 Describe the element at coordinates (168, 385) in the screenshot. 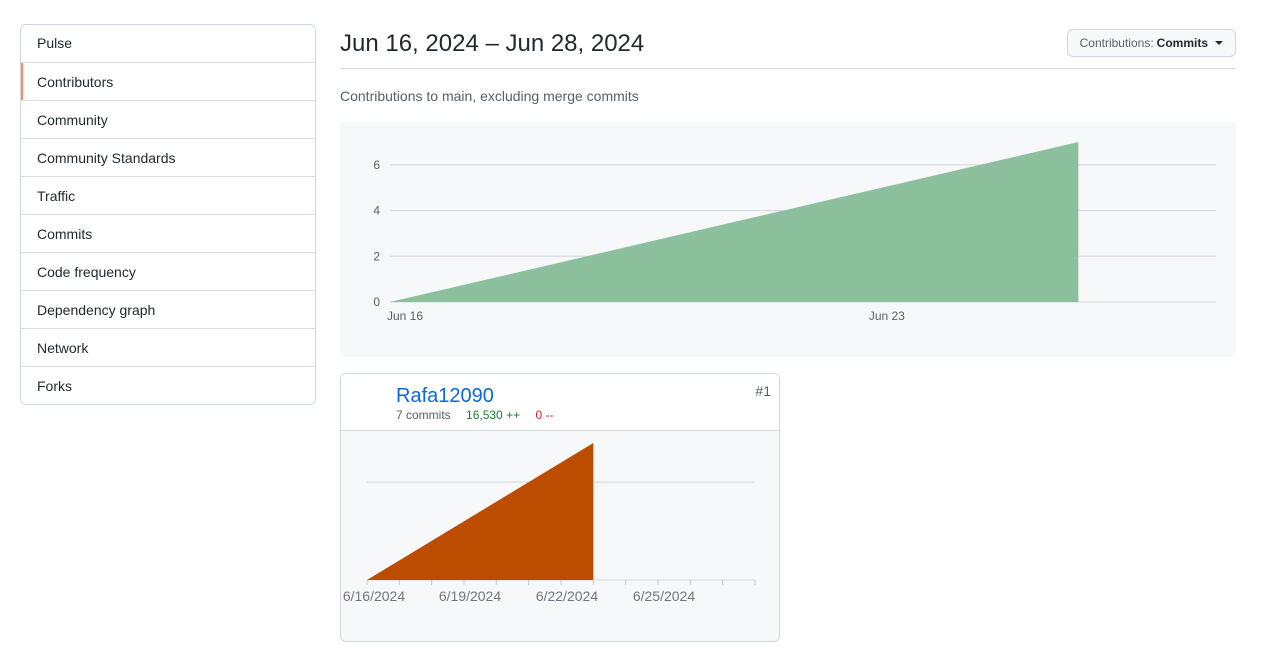

I see `sidebar-item-forks: Forks` at that location.